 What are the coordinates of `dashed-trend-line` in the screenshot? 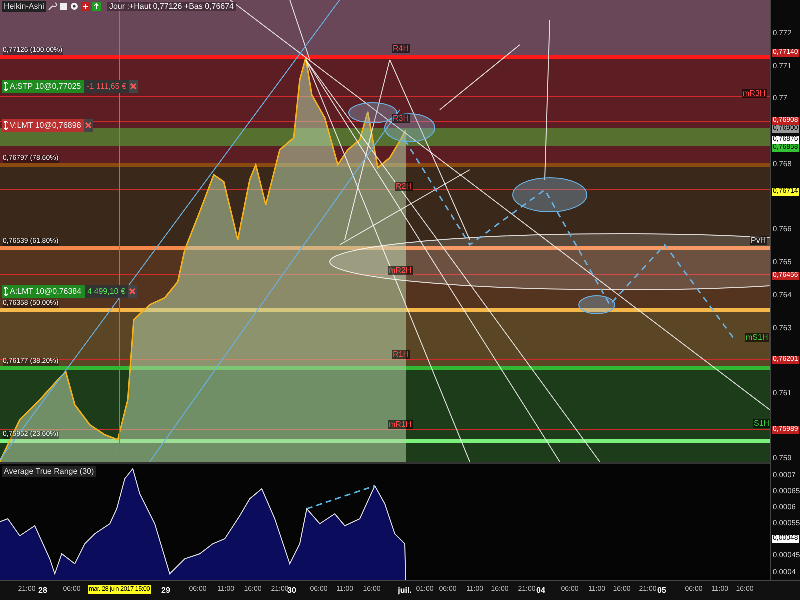 It's located at (341, 497).